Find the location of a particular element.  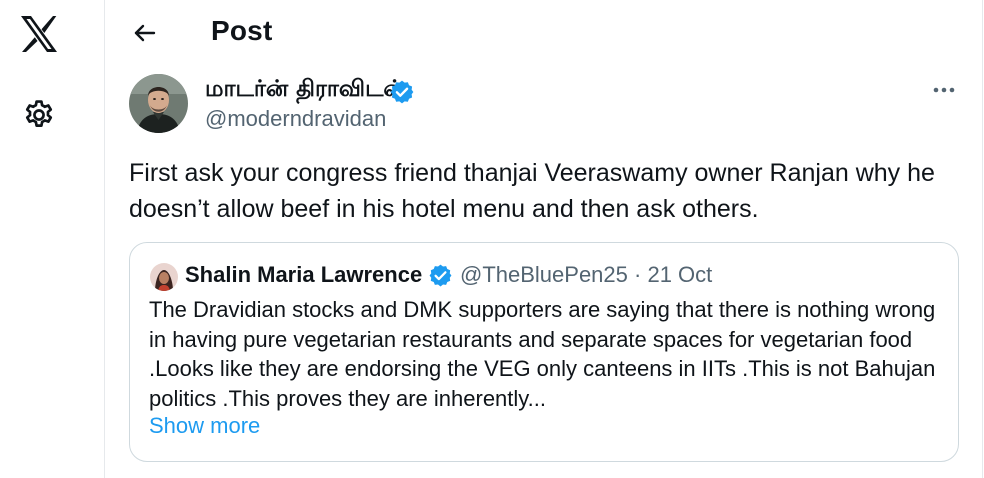

quoted-avatar is located at coordinates (164, 277).